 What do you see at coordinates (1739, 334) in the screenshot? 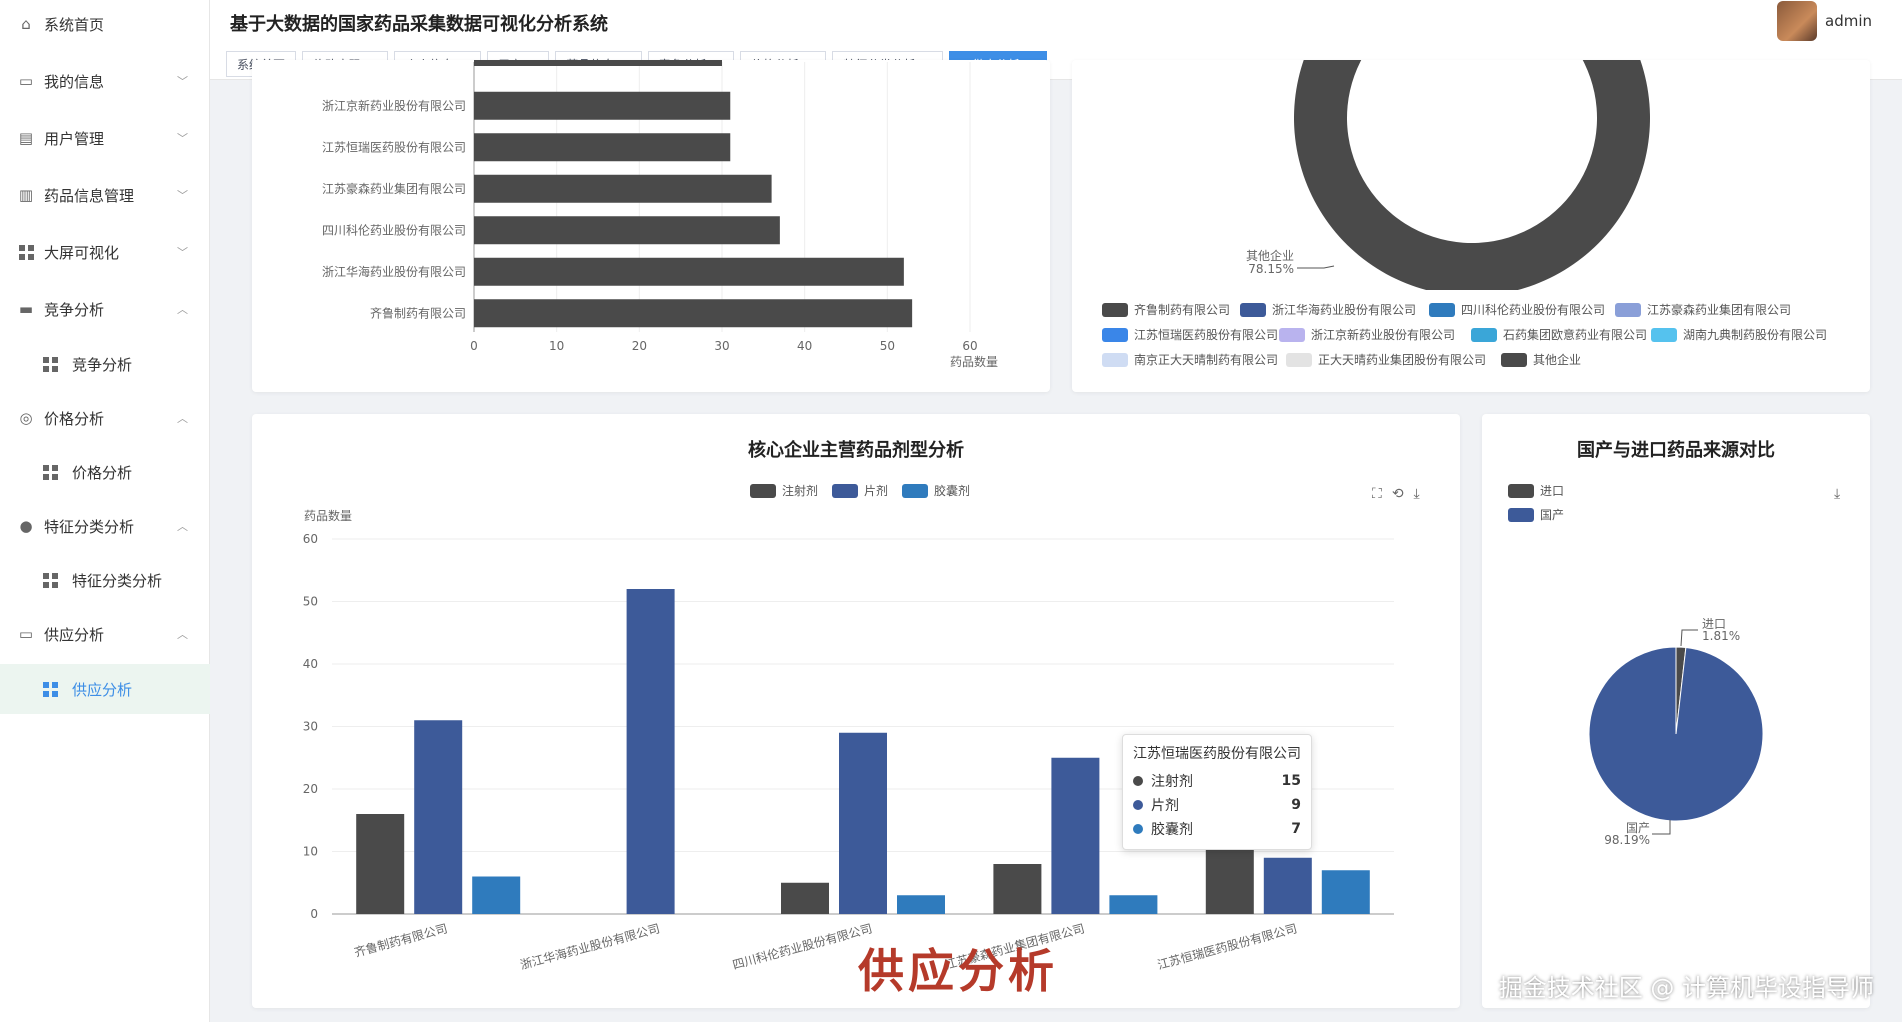
I see `legend-item: 湖南九典制药股份有限公司` at bounding box center [1739, 334].